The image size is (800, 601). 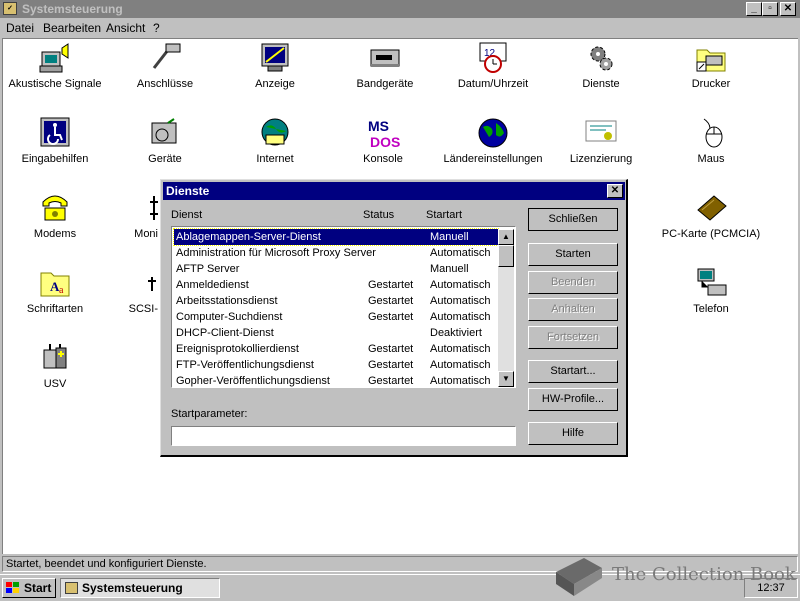 What do you see at coordinates (573, 219) in the screenshot?
I see `close-dialog-button: Schließen` at bounding box center [573, 219].